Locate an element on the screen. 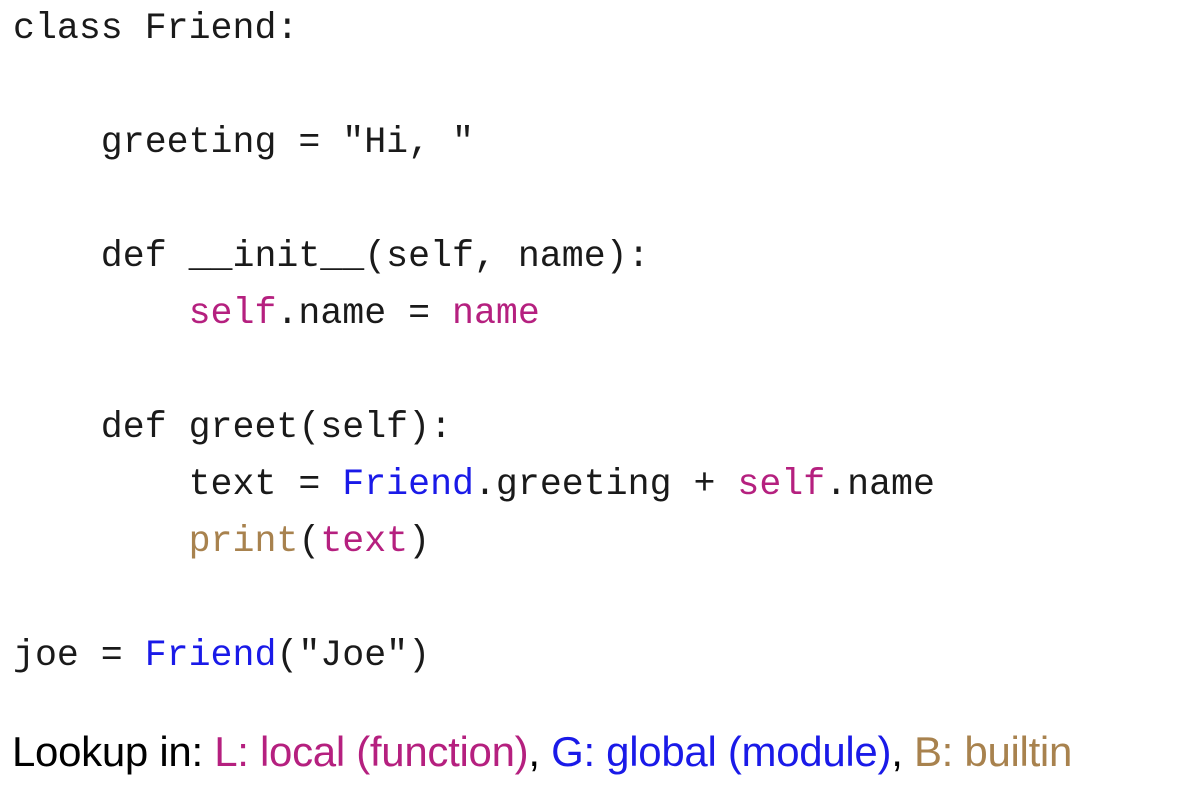  code-token-default: ) is located at coordinates (419, 541).